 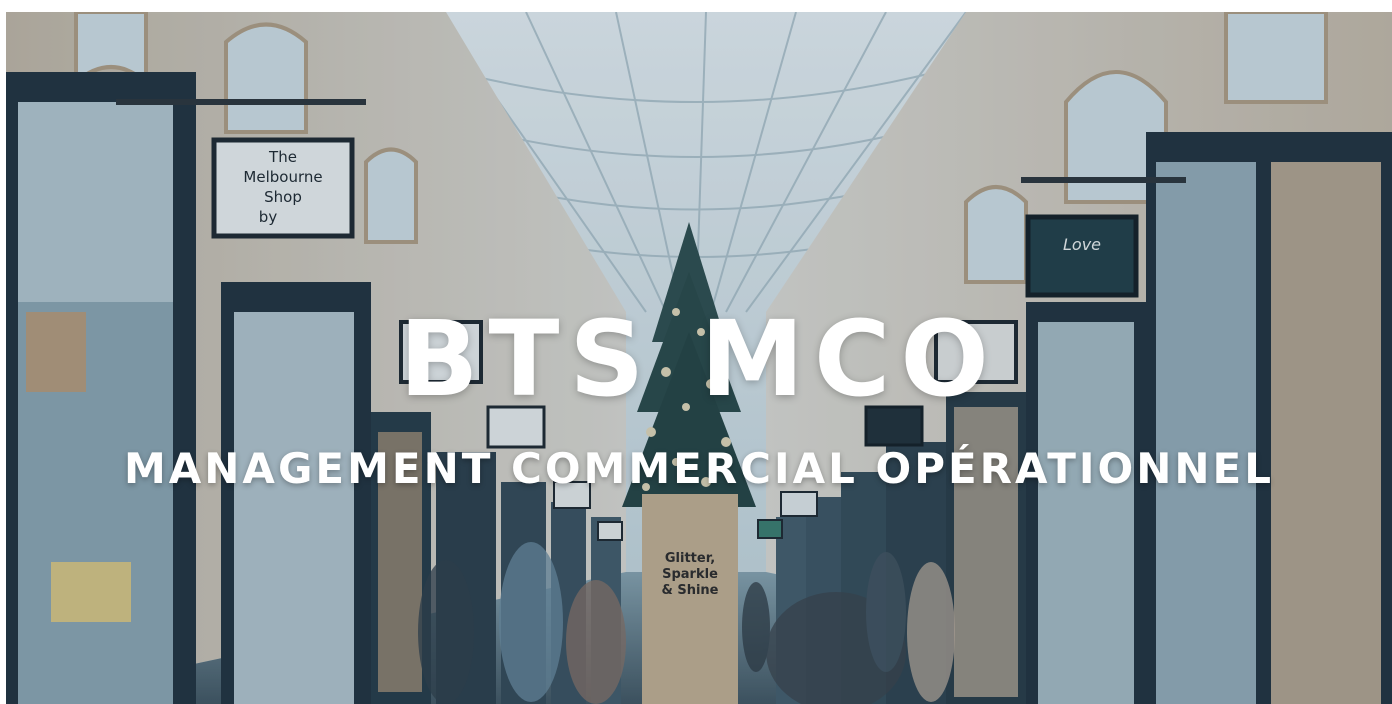 I want to click on pillar-line2: Sparkle, so click(x=690, y=574).